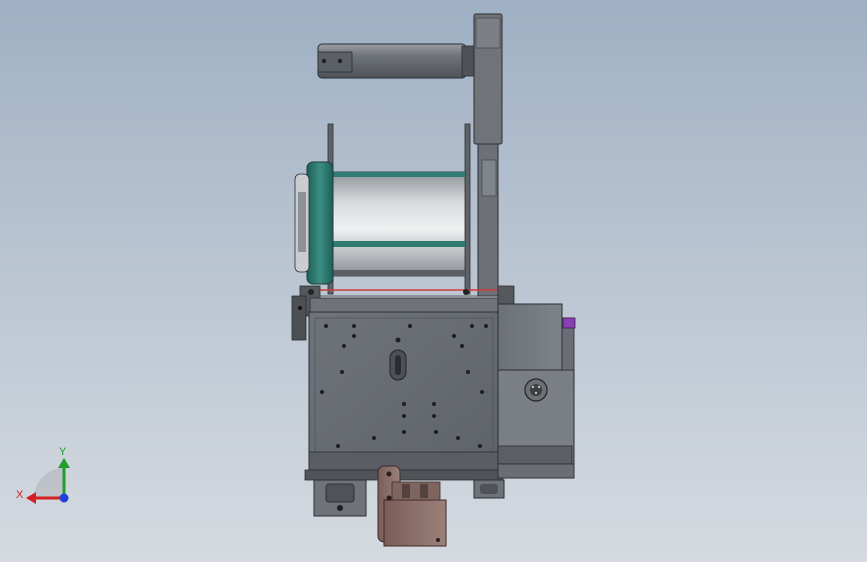 This screenshot has width=867, height=562. What do you see at coordinates (302, 223) in the screenshot?
I see `reel-core` at bounding box center [302, 223].